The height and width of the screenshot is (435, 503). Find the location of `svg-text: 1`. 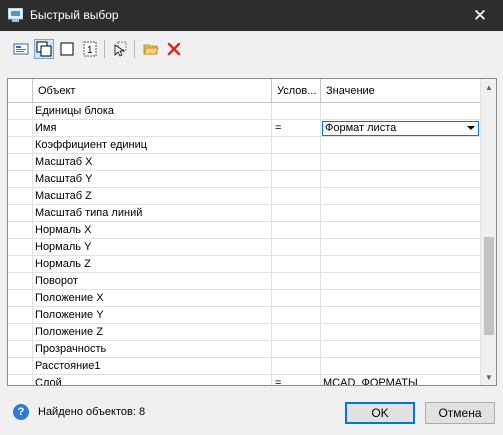

svg-text: 1 is located at coordinates (90, 50).